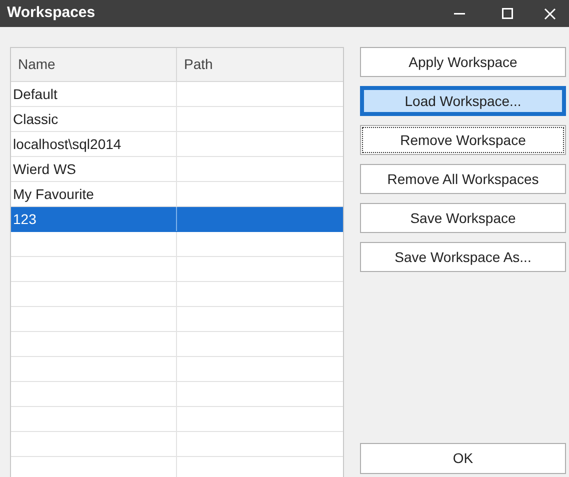 The image size is (569, 477). I want to click on table-row: Classic, so click(177, 119).